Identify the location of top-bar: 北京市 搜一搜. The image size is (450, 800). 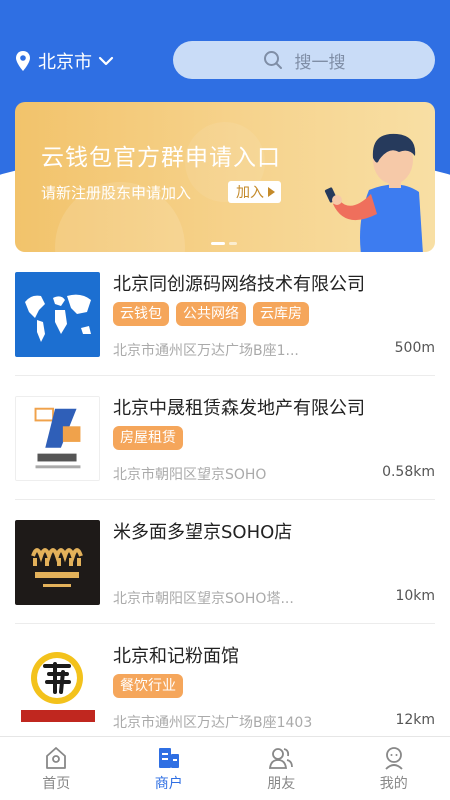
(225, 60).